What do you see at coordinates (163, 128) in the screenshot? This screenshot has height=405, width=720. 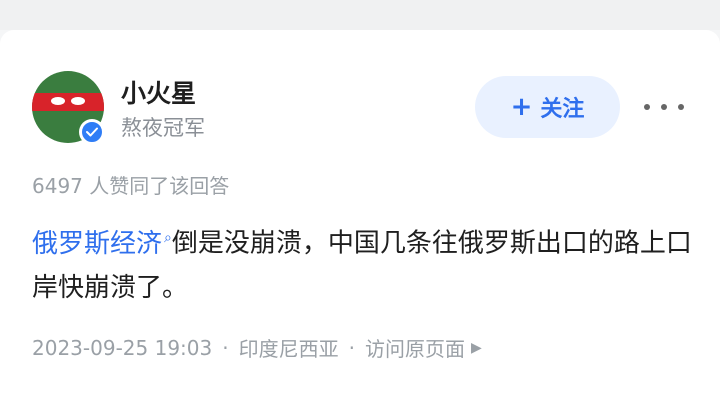 I see `user-title: 熬夜冠军` at bounding box center [163, 128].